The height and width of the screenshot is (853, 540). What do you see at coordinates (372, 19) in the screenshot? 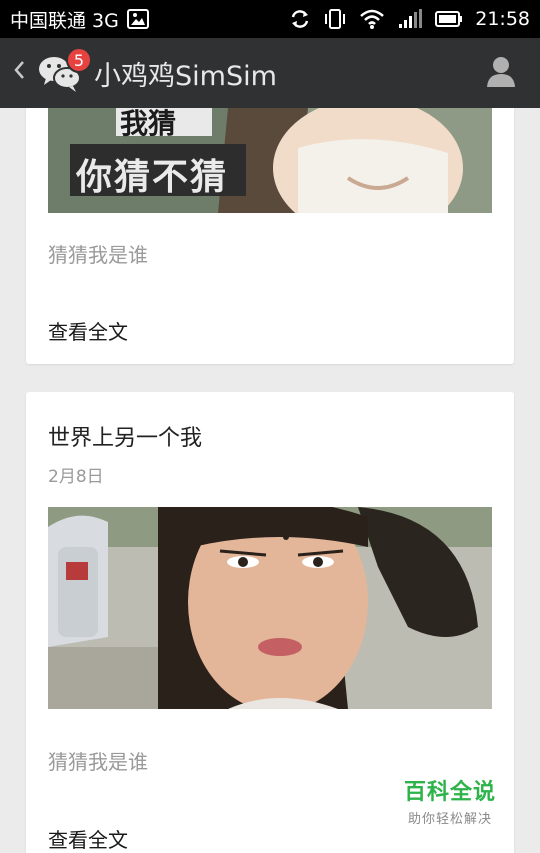
I see `wifi-icon` at bounding box center [372, 19].